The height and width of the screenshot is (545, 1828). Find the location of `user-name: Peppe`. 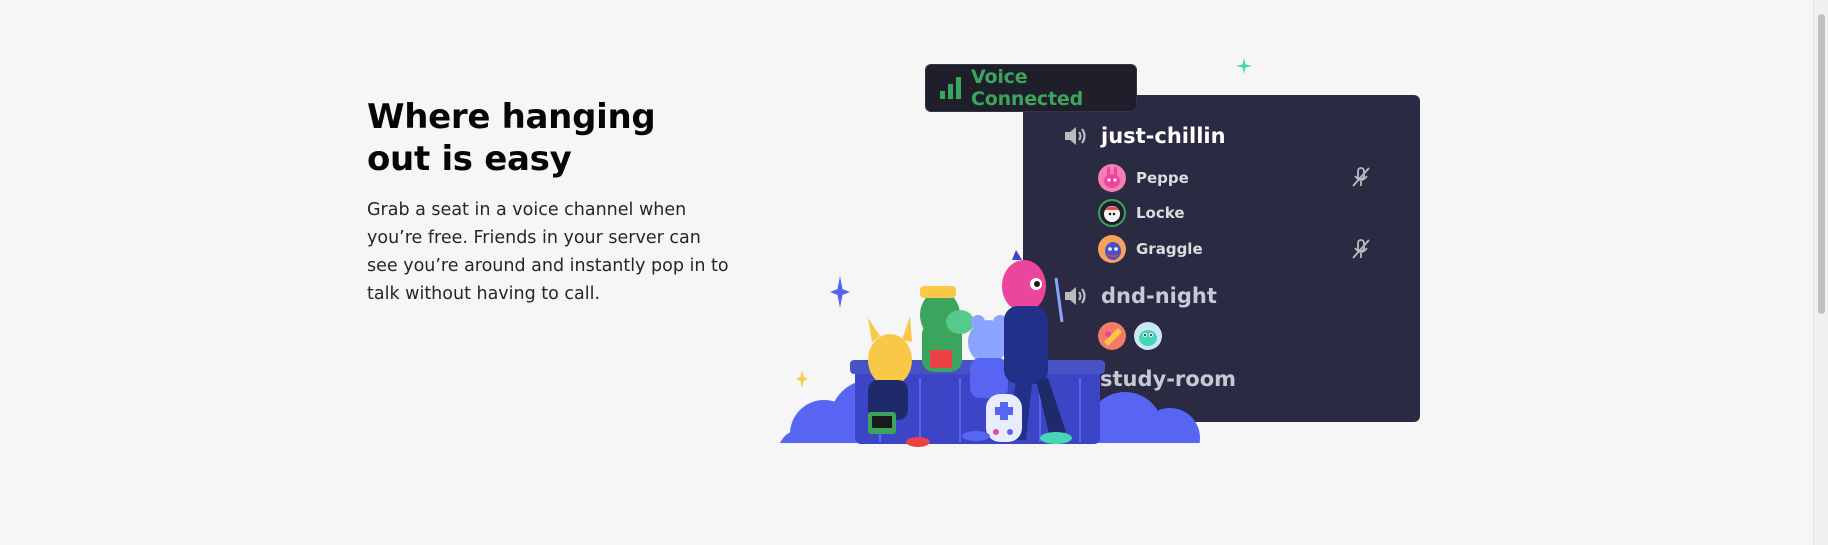

user-name: Peppe is located at coordinates (1162, 178).